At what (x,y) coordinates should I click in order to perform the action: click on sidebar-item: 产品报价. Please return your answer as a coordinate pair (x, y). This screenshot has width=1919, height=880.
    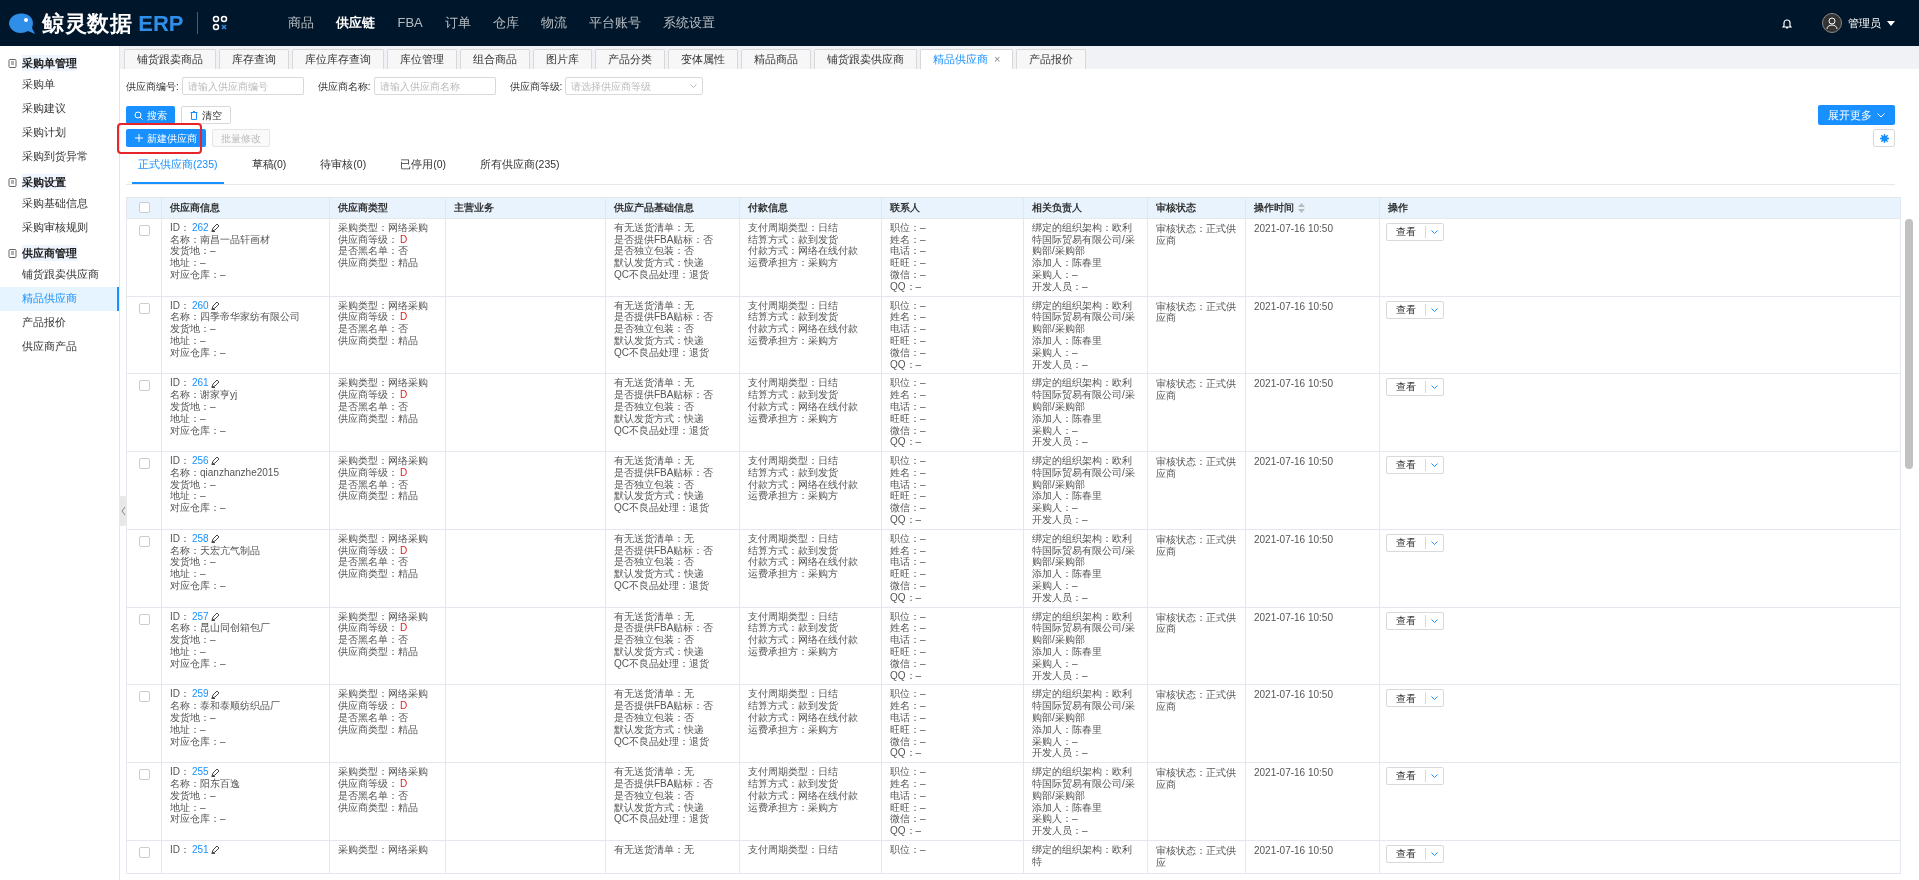
    Looking at the image, I should click on (59, 323).